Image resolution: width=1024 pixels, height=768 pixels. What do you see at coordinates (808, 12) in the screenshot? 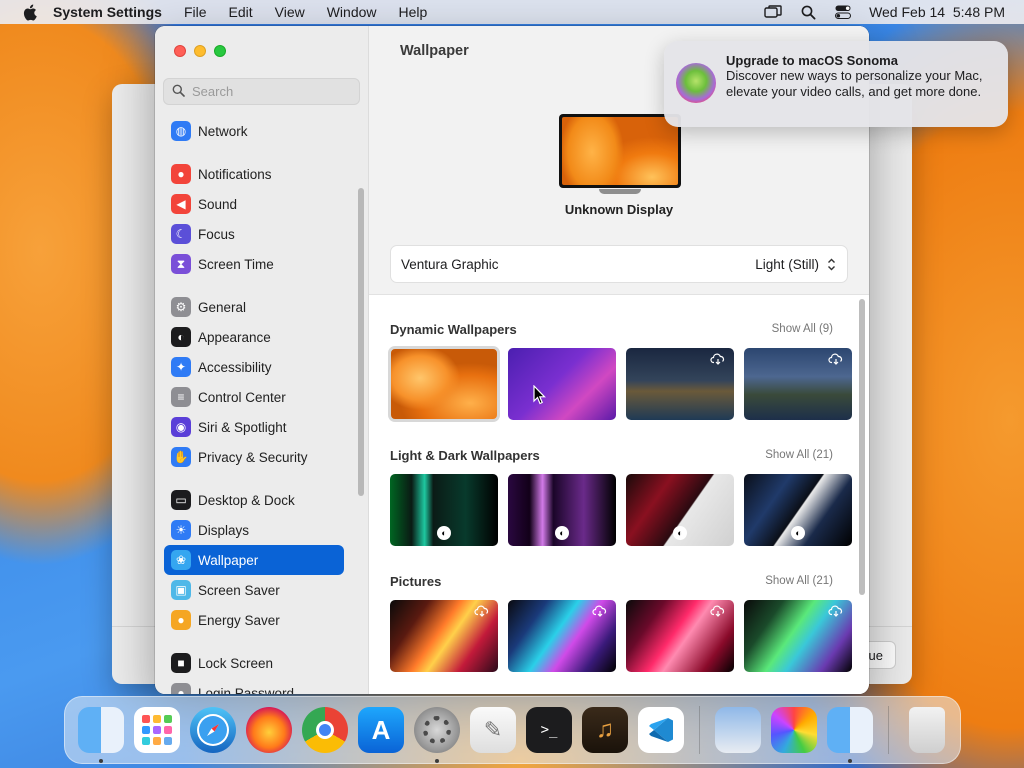
I see `spotlight-search-icon` at bounding box center [808, 12].